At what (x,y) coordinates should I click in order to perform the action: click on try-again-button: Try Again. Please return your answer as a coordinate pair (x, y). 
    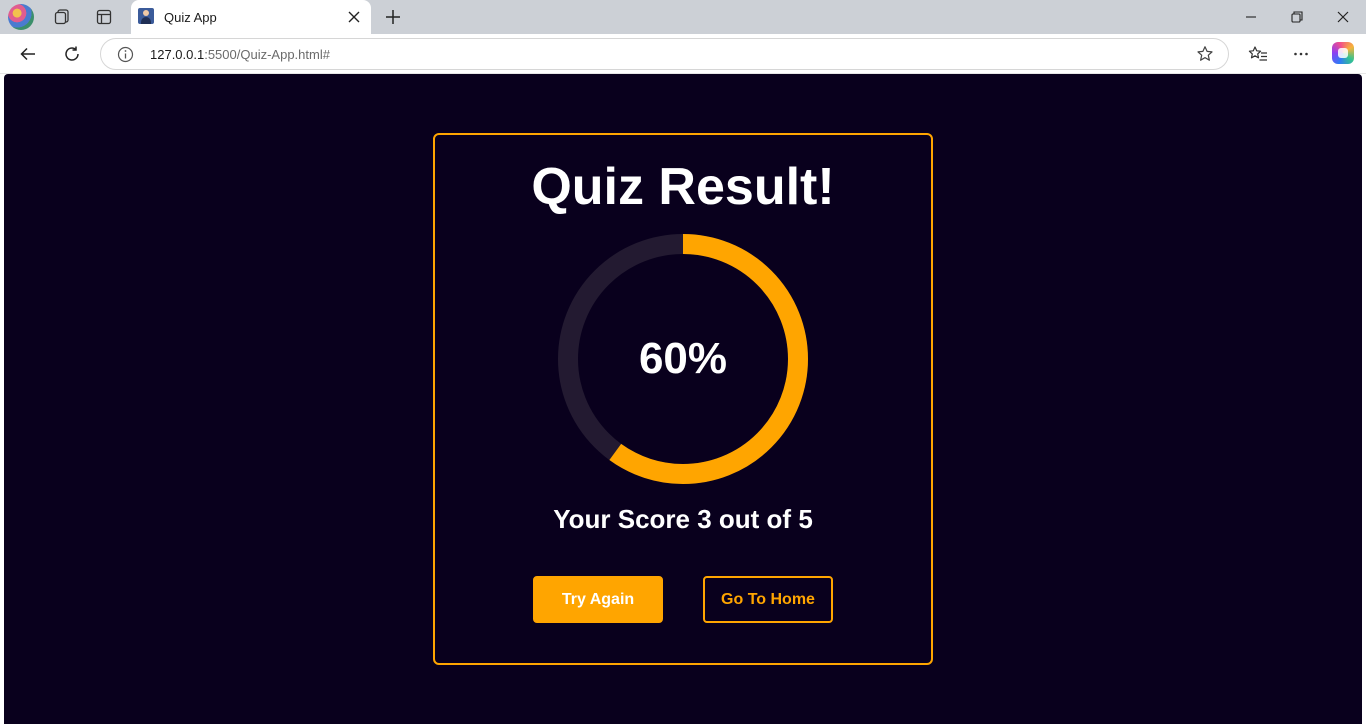
    Looking at the image, I should click on (598, 599).